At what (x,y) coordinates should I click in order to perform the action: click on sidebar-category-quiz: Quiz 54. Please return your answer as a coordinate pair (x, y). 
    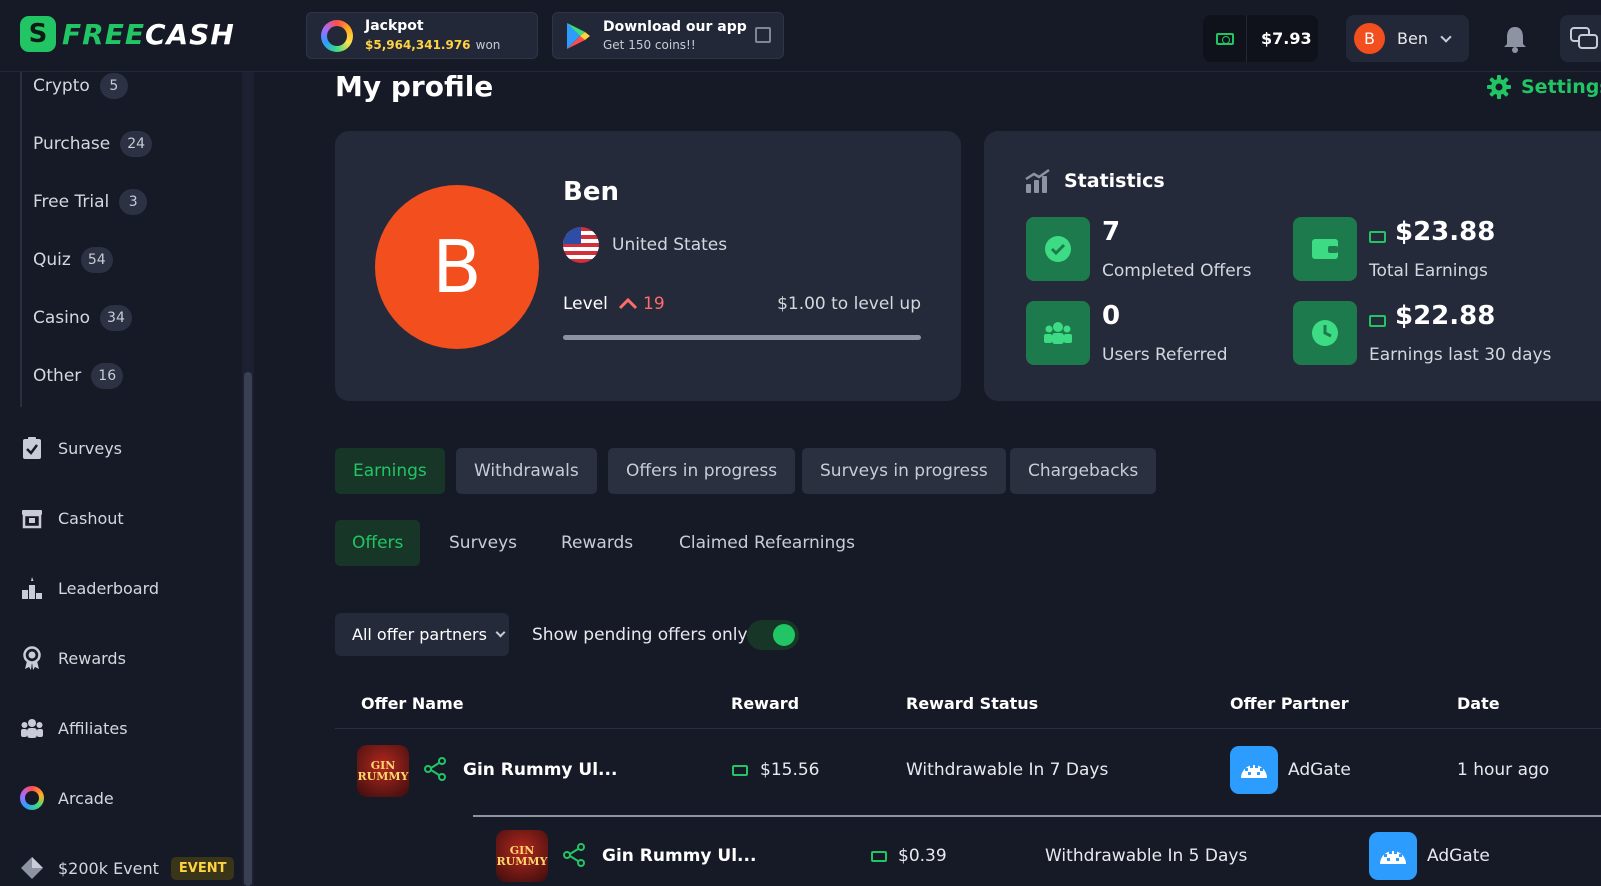
    Looking at the image, I should click on (73, 260).